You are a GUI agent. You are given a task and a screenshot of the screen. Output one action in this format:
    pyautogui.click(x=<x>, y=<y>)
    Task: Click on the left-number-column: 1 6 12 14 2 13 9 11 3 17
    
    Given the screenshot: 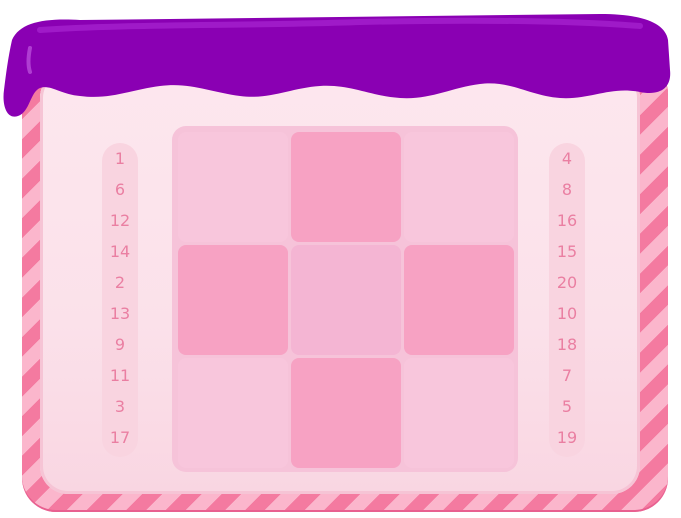 What is the action you would take?
    pyautogui.click(x=120, y=300)
    